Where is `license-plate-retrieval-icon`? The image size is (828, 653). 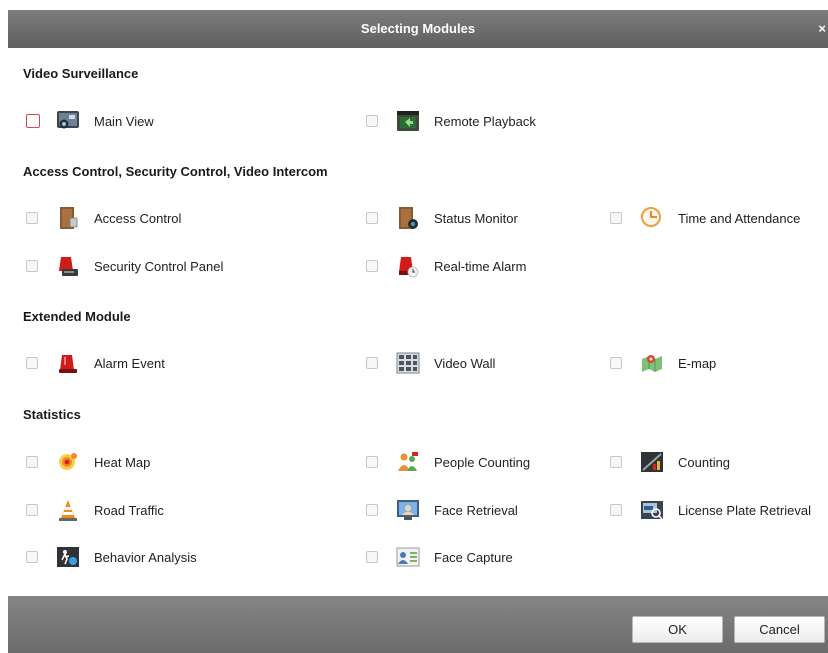
license-plate-retrieval-icon is located at coordinates (652, 510).